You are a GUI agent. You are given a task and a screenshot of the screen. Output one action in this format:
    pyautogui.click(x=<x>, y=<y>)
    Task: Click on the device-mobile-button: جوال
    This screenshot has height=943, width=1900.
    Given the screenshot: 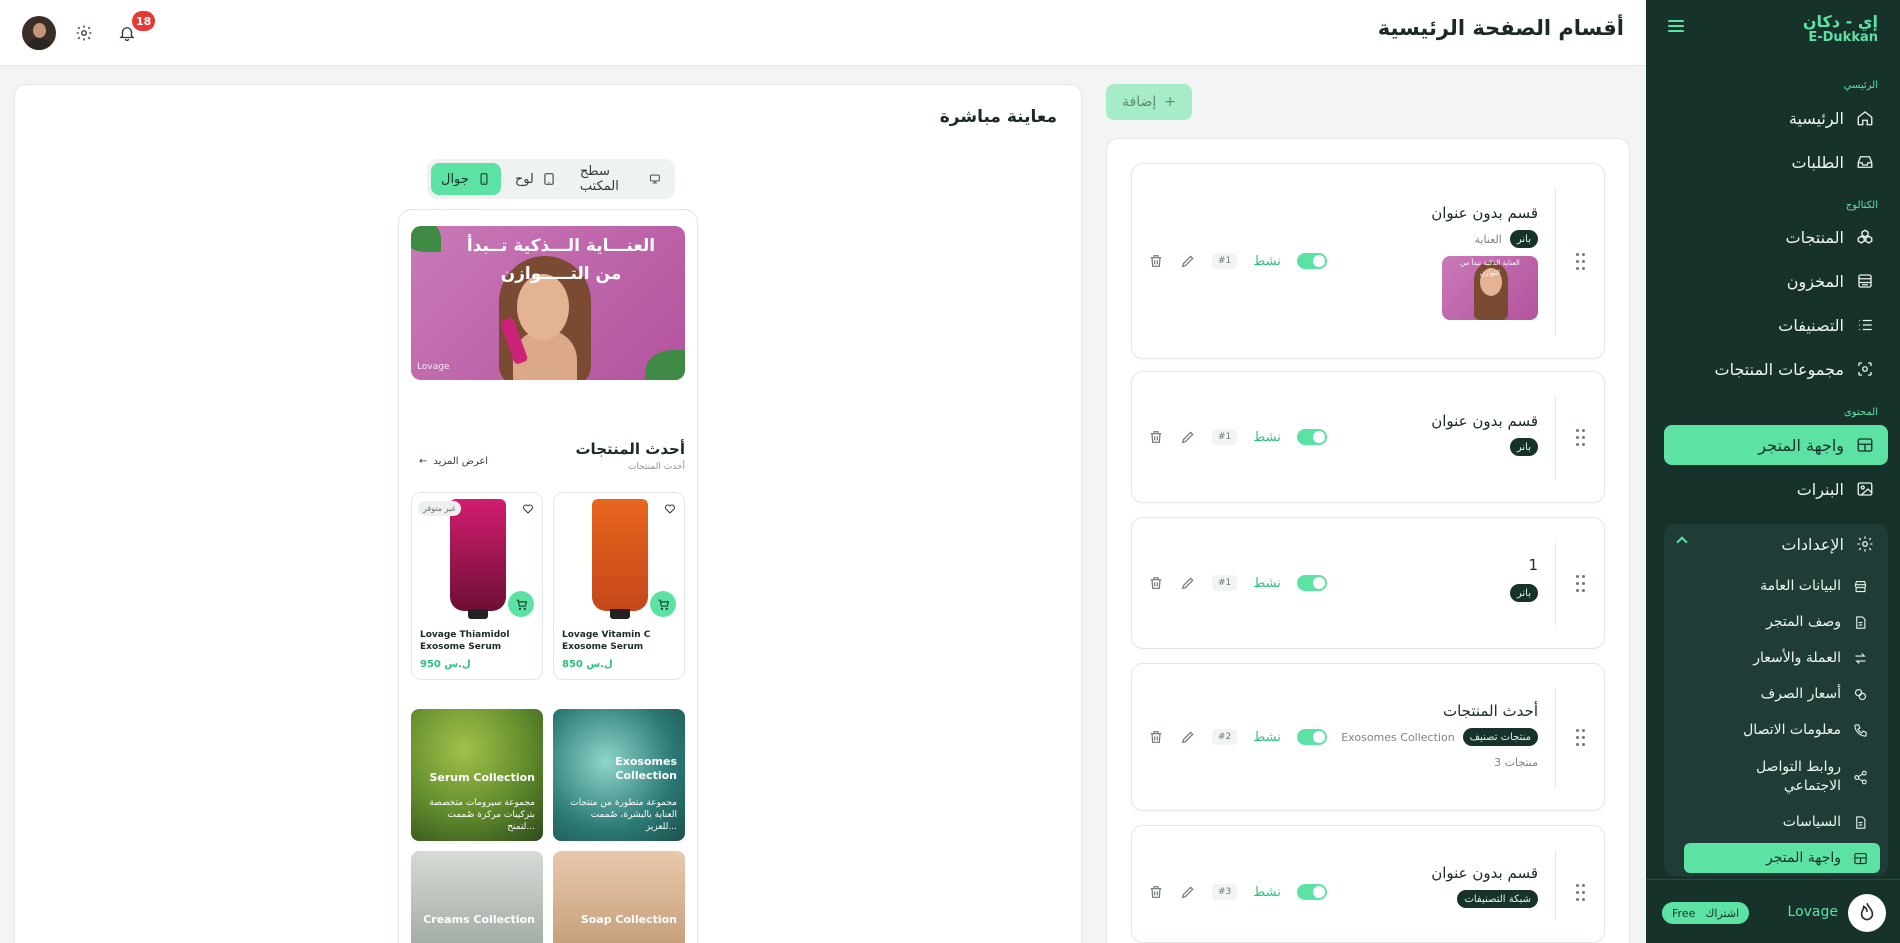 What is the action you would take?
    pyautogui.click(x=466, y=179)
    